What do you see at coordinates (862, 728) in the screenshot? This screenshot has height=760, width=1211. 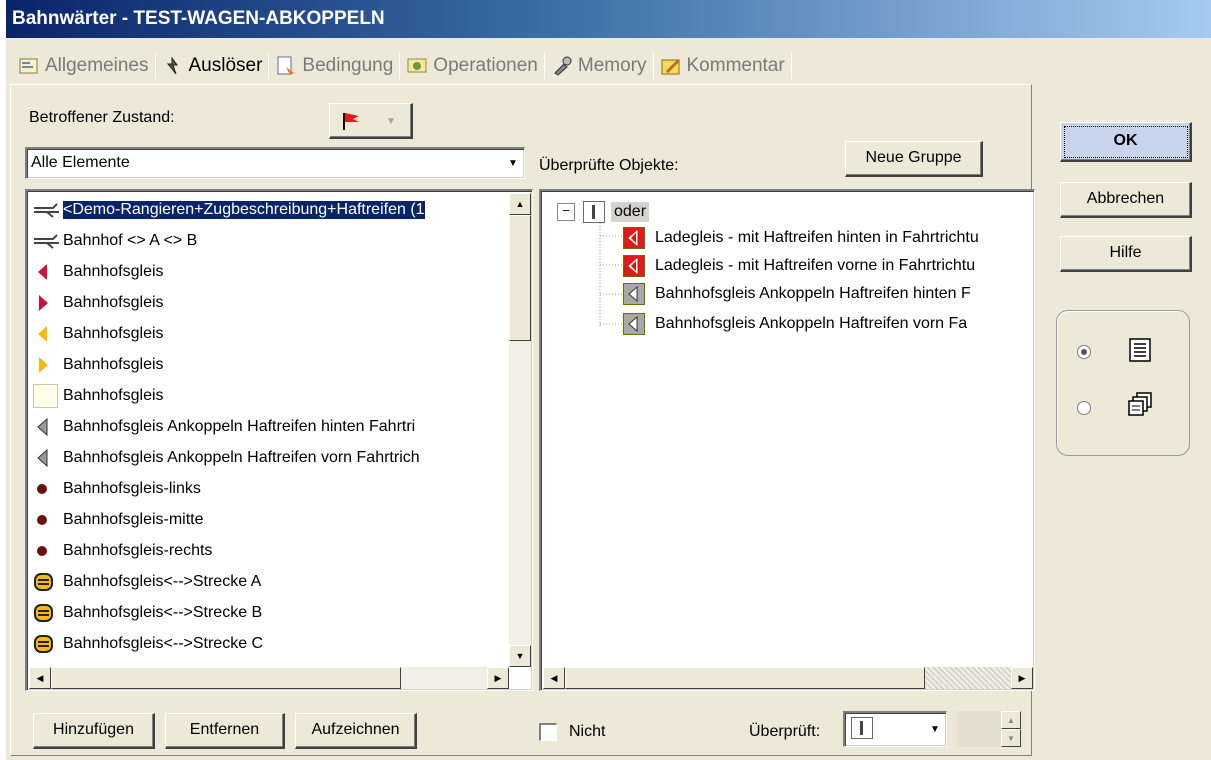 I see `or-gate-icon` at bounding box center [862, 728].